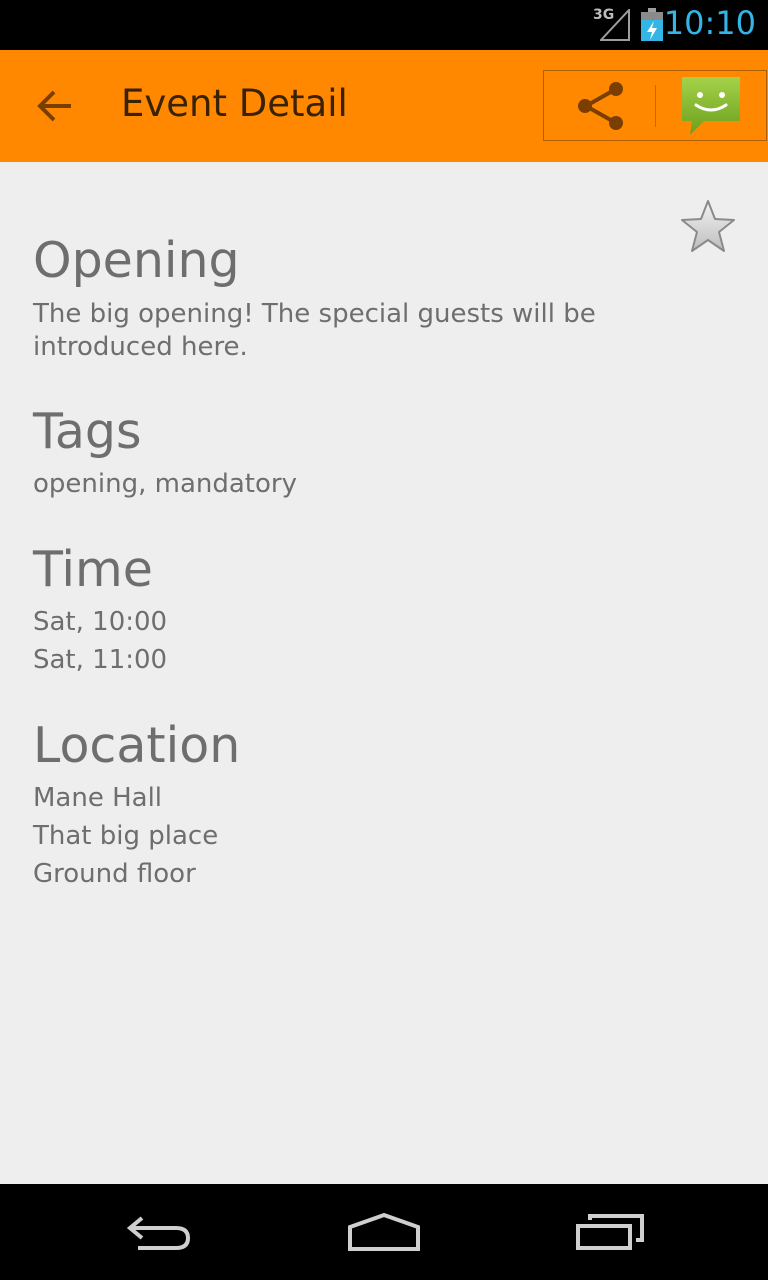 The width and height of the screenshot is (768, 1280). Describe the element at coordinates (93, 569) in the screenshot. I see `time-heading: Time` at that location.